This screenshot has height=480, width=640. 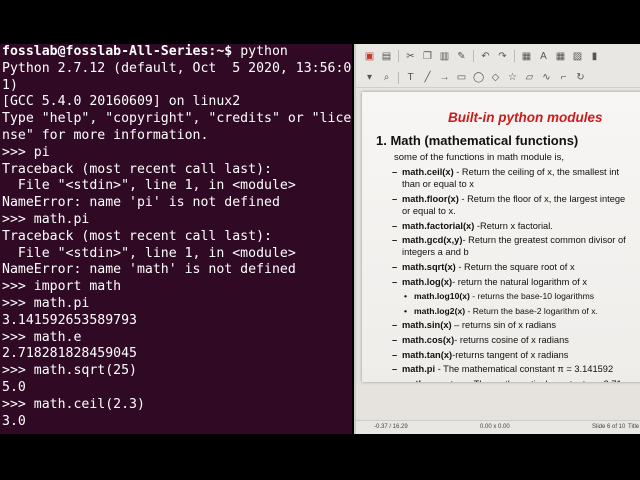 I want to click on table-icon: ▦, so click(x=560, y=56).